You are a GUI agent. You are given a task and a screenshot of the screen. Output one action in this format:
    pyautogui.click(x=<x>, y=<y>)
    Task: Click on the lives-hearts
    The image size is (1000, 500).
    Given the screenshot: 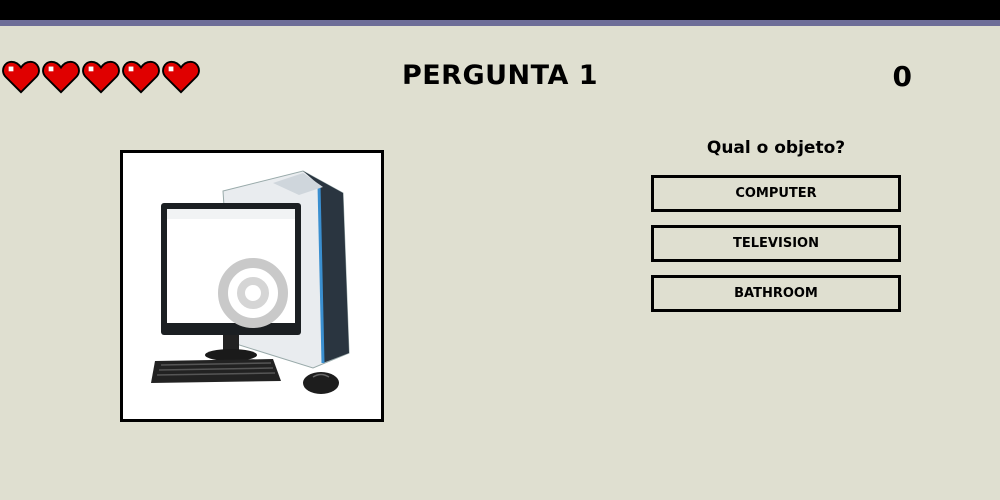 What is the action you would take?
    pyautogui.click(x=101, y=77)
    